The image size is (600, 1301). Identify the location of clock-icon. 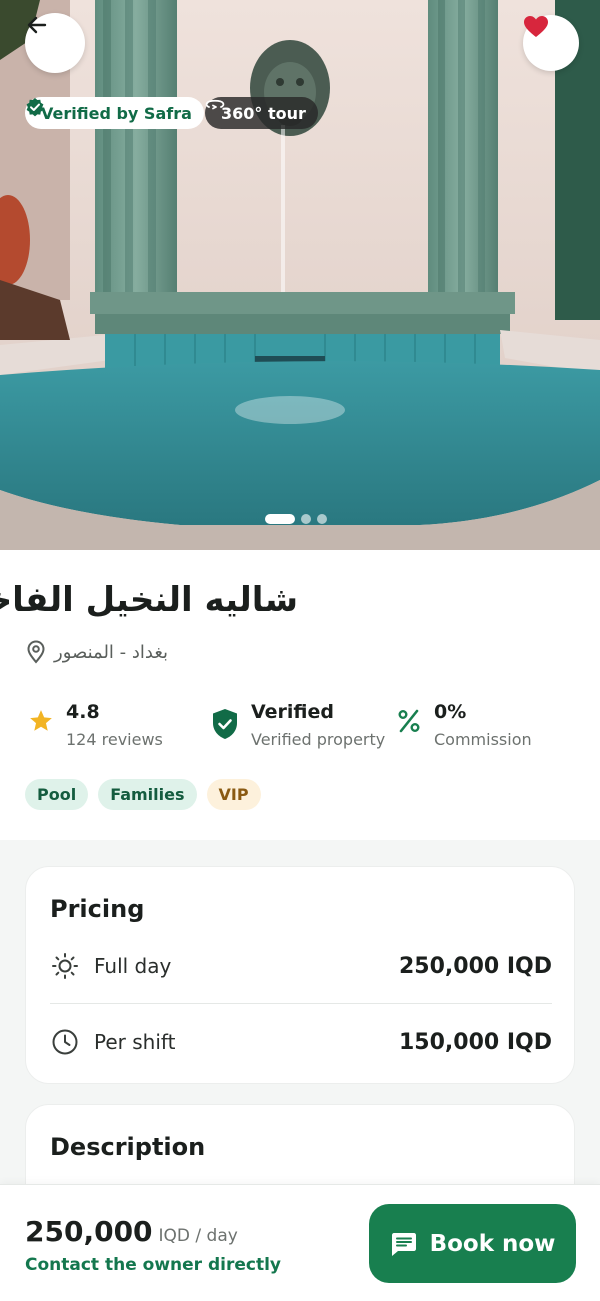
(65, 1042).